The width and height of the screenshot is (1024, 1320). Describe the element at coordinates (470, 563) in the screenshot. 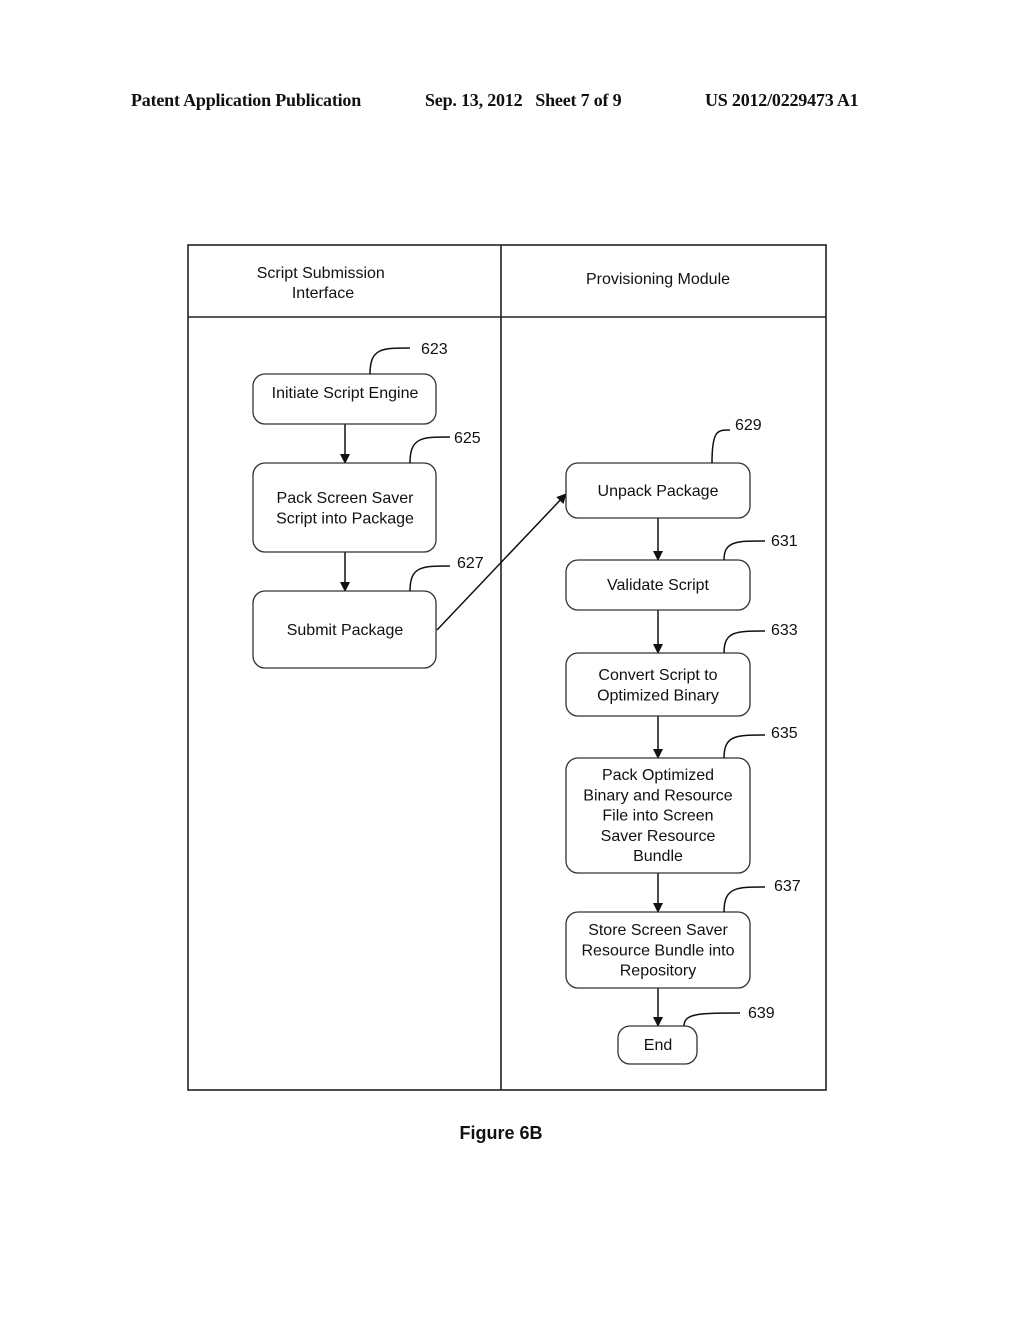

I see `reference-number: 627` at that location.